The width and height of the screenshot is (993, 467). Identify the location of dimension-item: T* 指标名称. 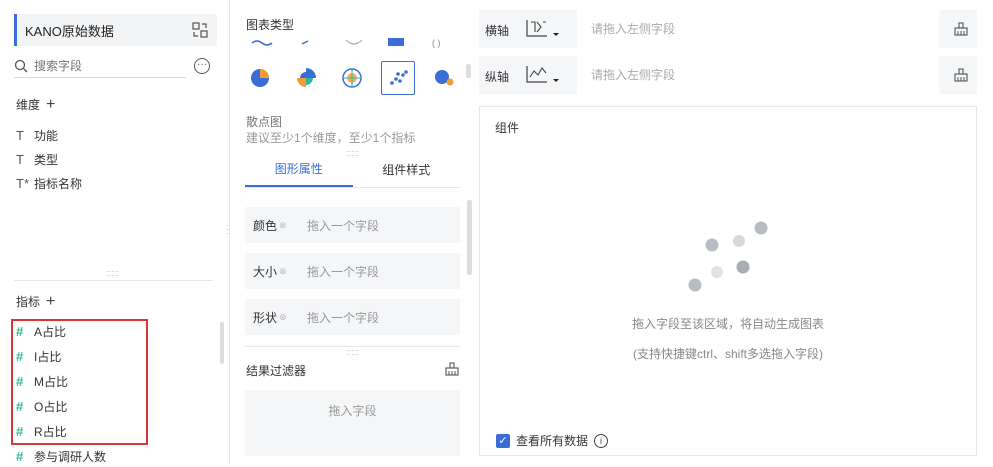
(49, 183).